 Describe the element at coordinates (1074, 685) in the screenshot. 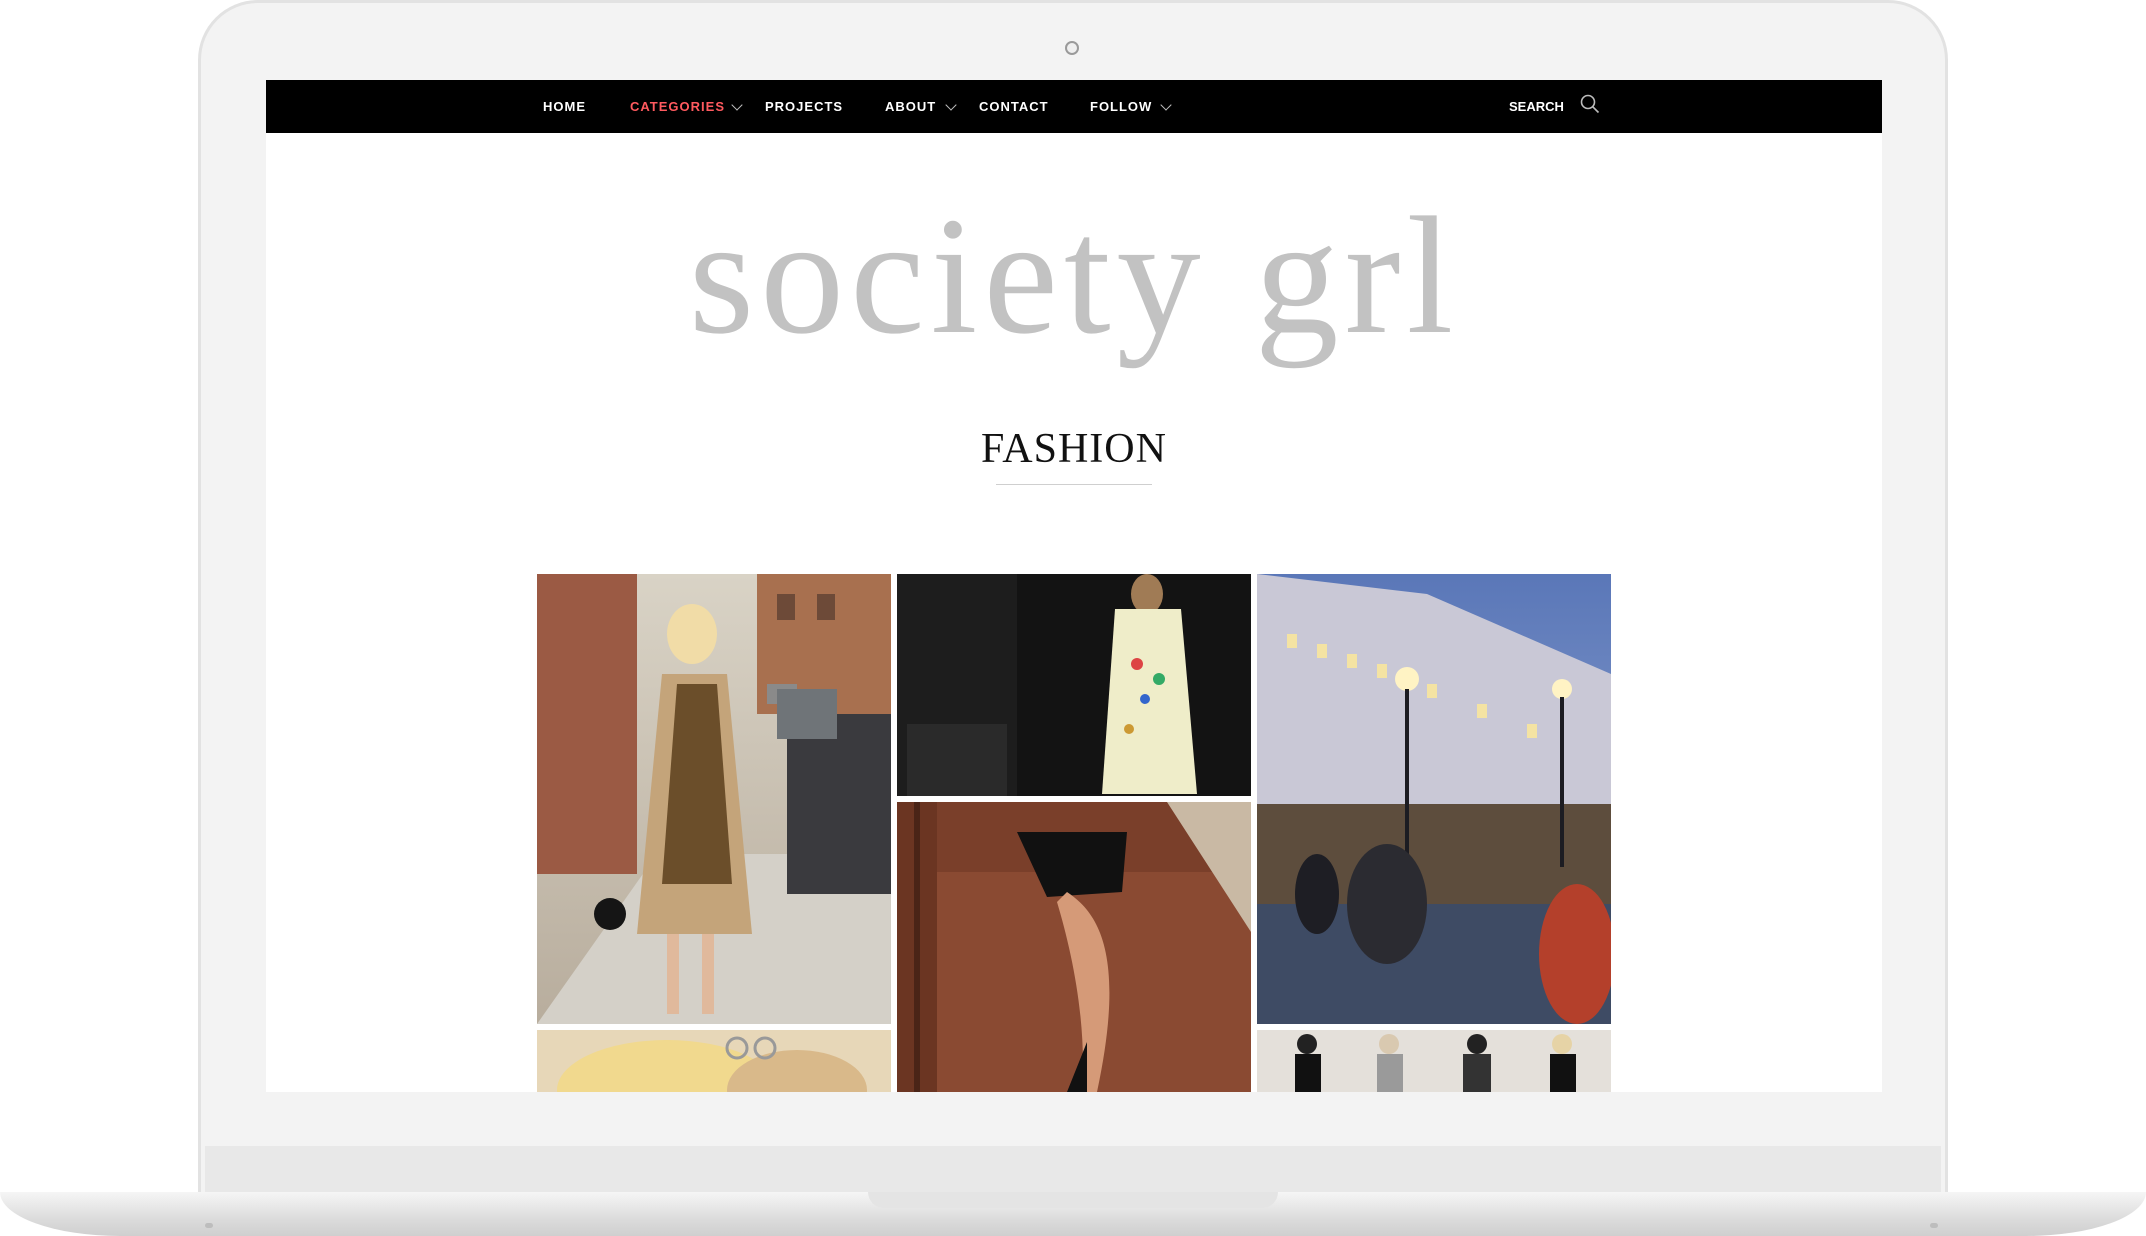

I see `gallery-image-embroidered-coat` at that location.